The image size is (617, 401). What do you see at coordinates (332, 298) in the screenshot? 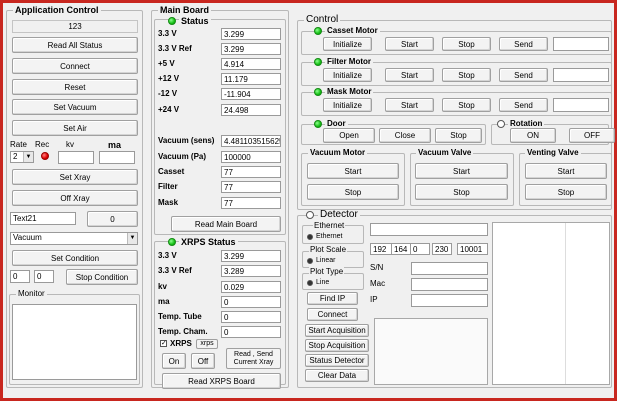
I see `find-ip-button: Find IP` at bounding box center [332, 298].